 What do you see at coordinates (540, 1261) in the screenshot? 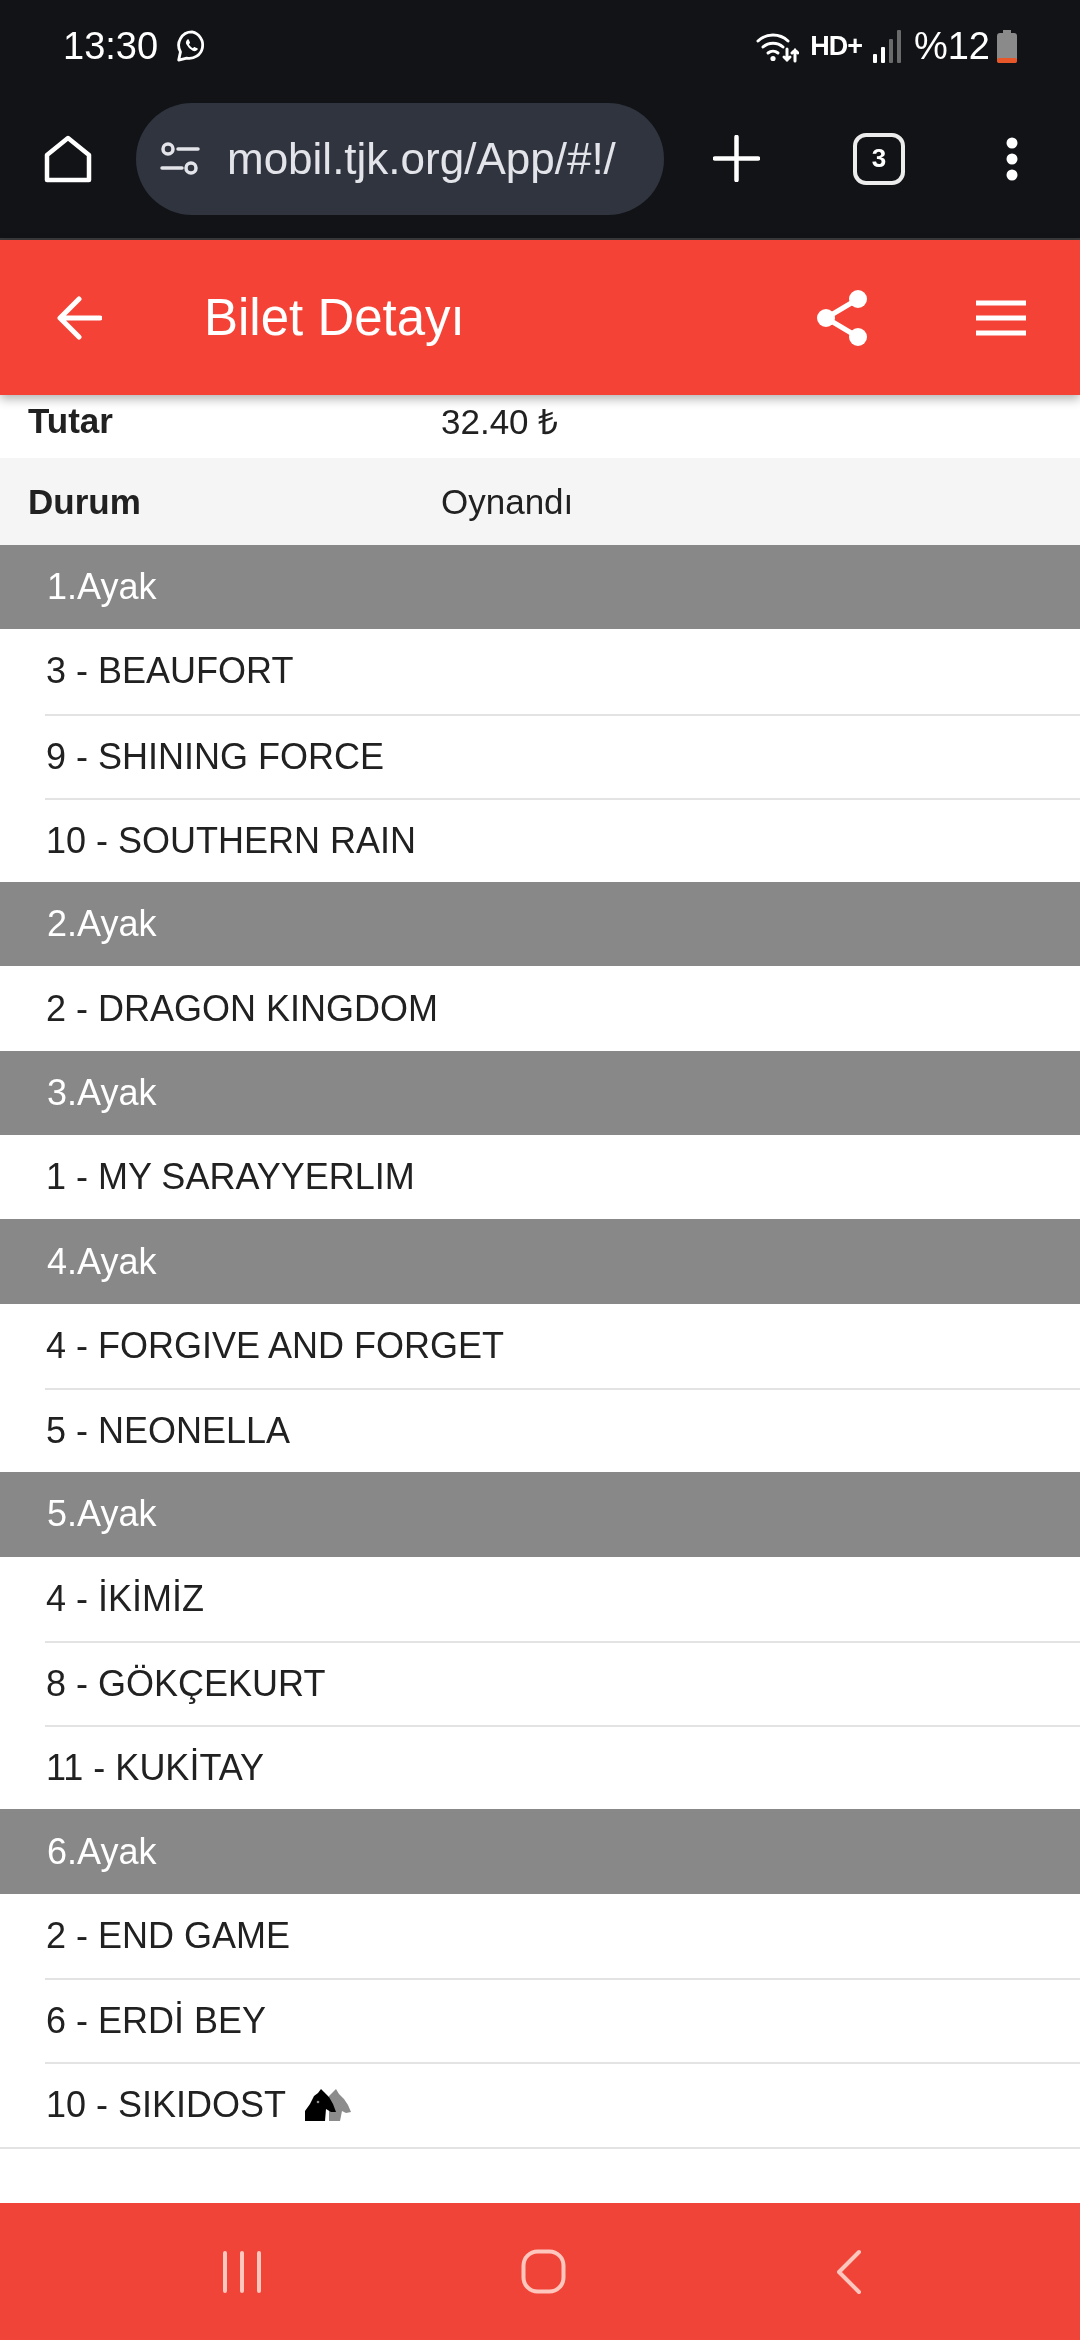
I see `leg-header: 4.Ayak` at bounding box center [540, 1261].